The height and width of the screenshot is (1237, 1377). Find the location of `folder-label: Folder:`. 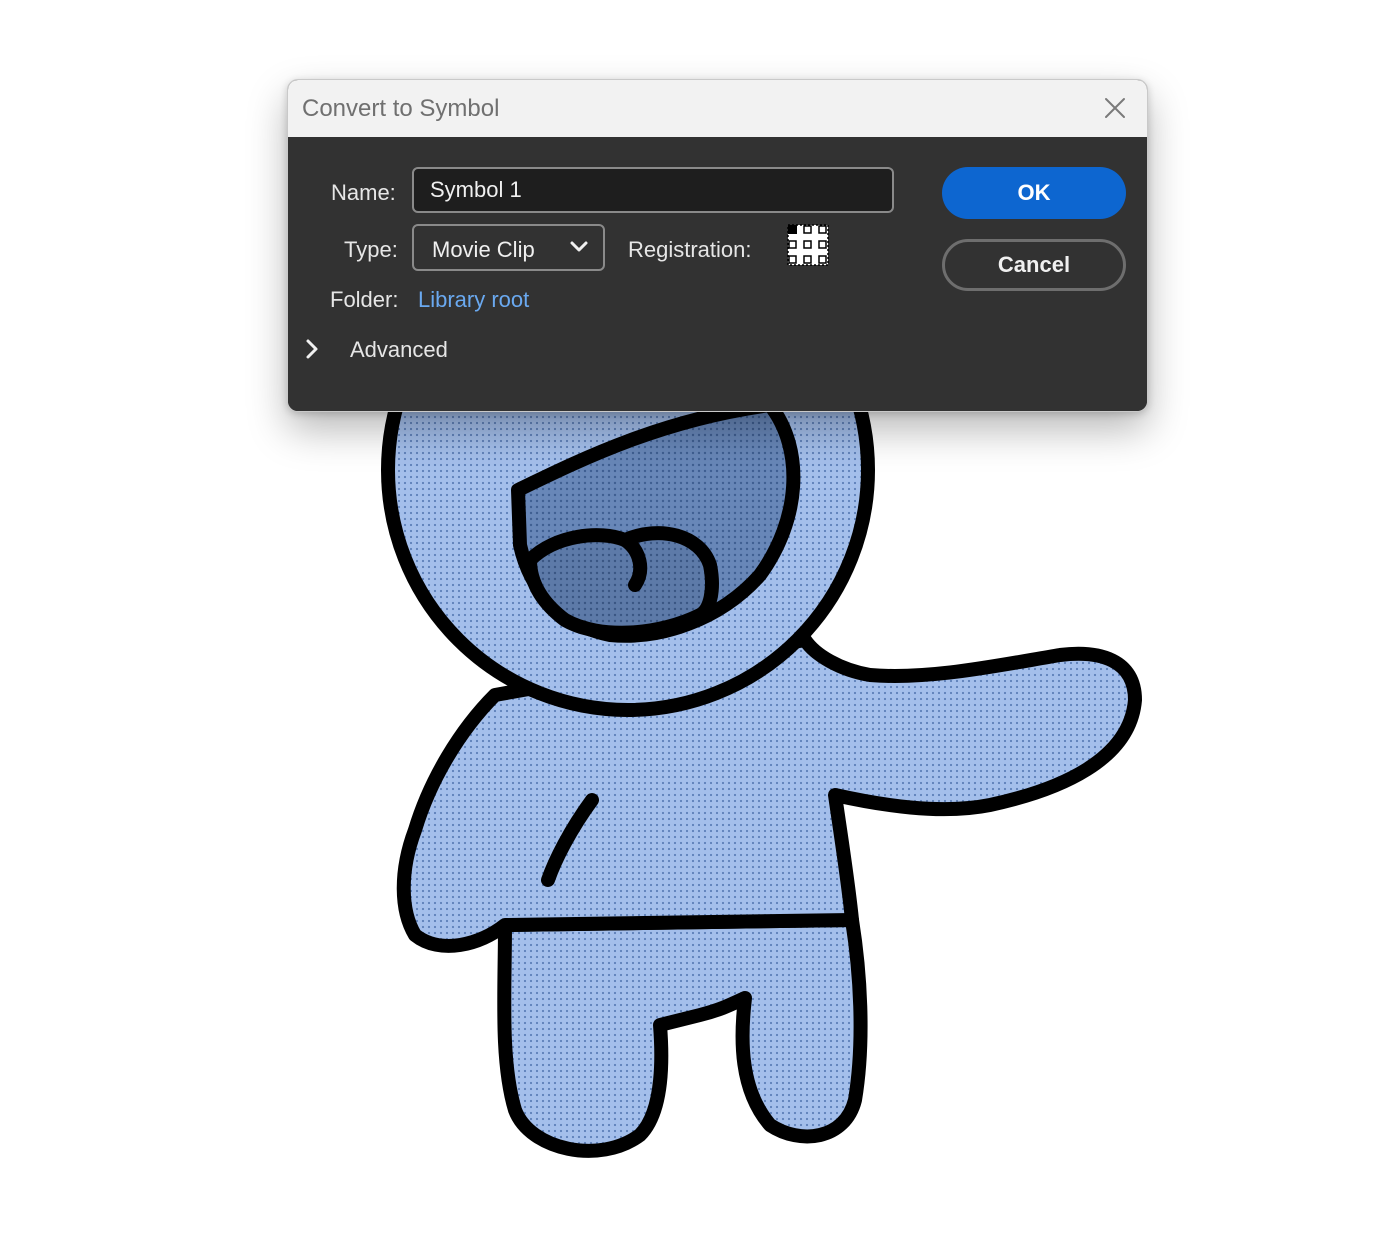

folder-label: Folder: is located at coordinates (364, 299).